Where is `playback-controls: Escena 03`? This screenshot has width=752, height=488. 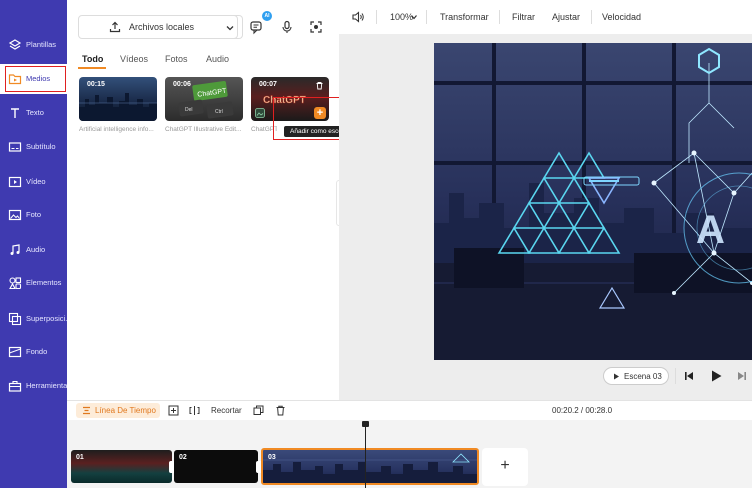
playback-controls: Escena 03 is located at coordinates (545, 377).